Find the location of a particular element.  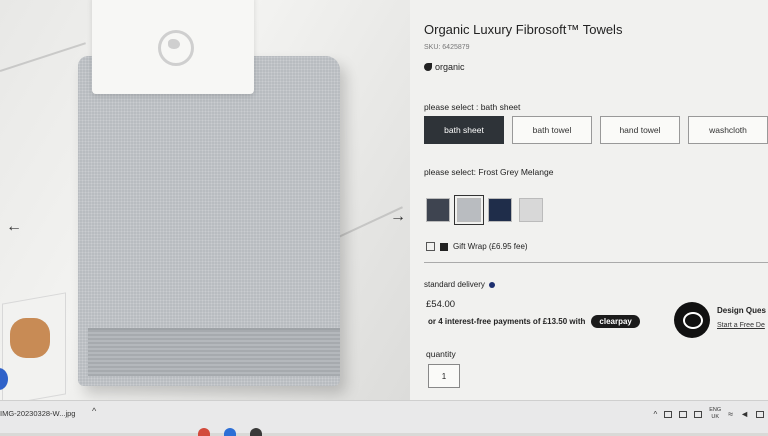

product-sku: SKU: 6425879 is located at coordinates (447, 47).